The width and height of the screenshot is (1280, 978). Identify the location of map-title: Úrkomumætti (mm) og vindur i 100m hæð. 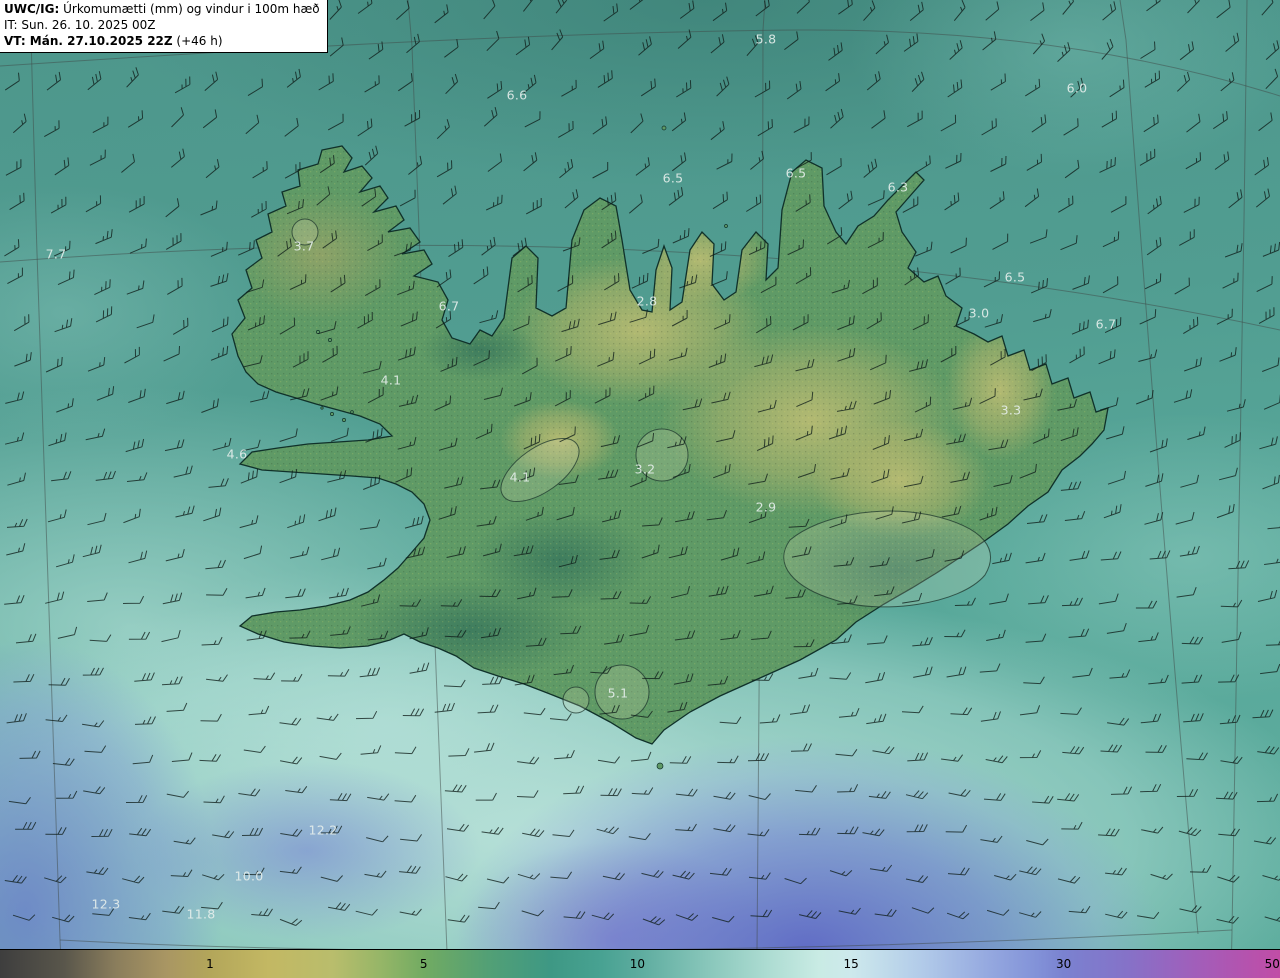
(189, 9).